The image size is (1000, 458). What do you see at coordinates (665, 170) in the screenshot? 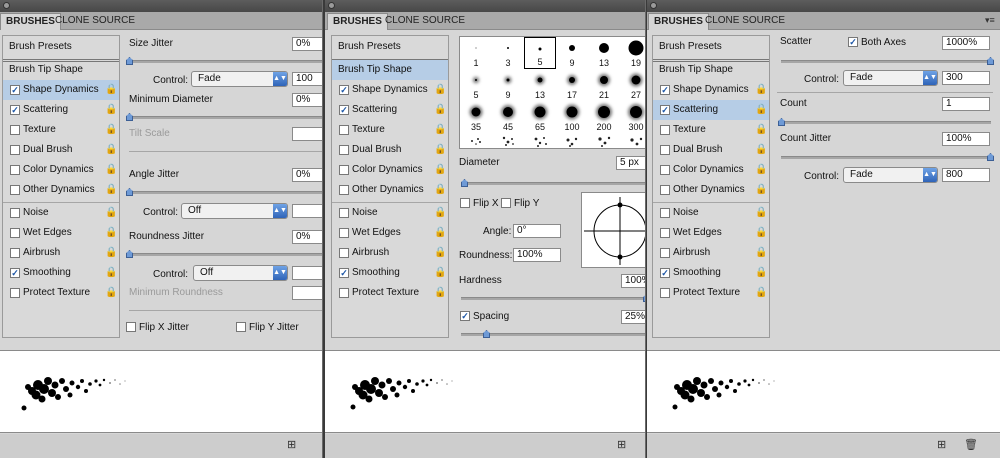
I see `color-dynamics-checkbox` at bounding box center [665, 170].